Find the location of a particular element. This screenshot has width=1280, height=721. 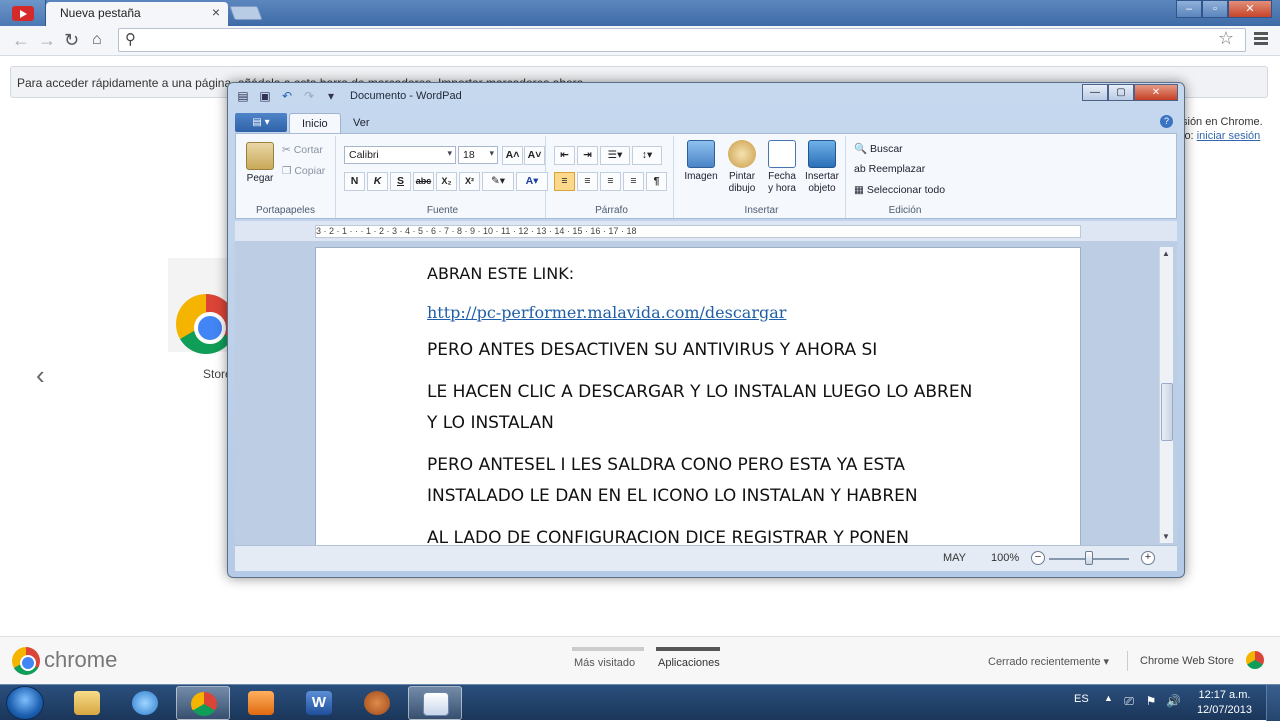

show-desktop-button is located at coordinates (1273, 703).